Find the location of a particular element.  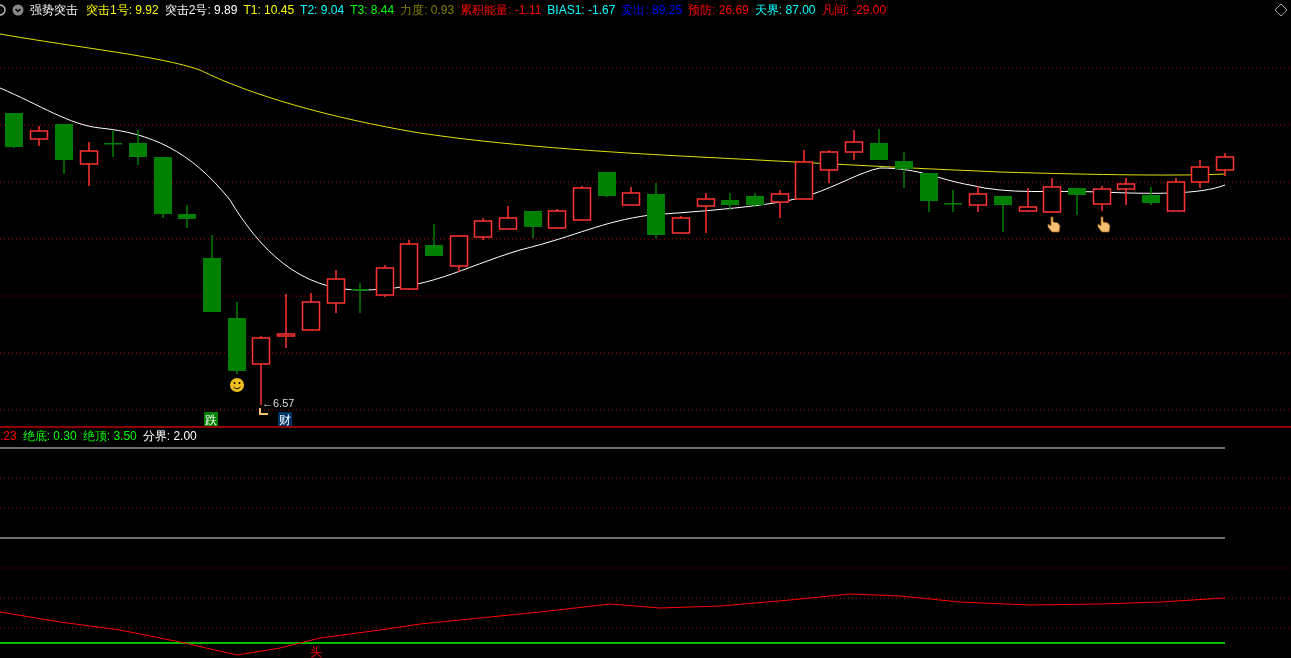

indicator-value: T2: 9.04 is located at coordinates (322, 10).